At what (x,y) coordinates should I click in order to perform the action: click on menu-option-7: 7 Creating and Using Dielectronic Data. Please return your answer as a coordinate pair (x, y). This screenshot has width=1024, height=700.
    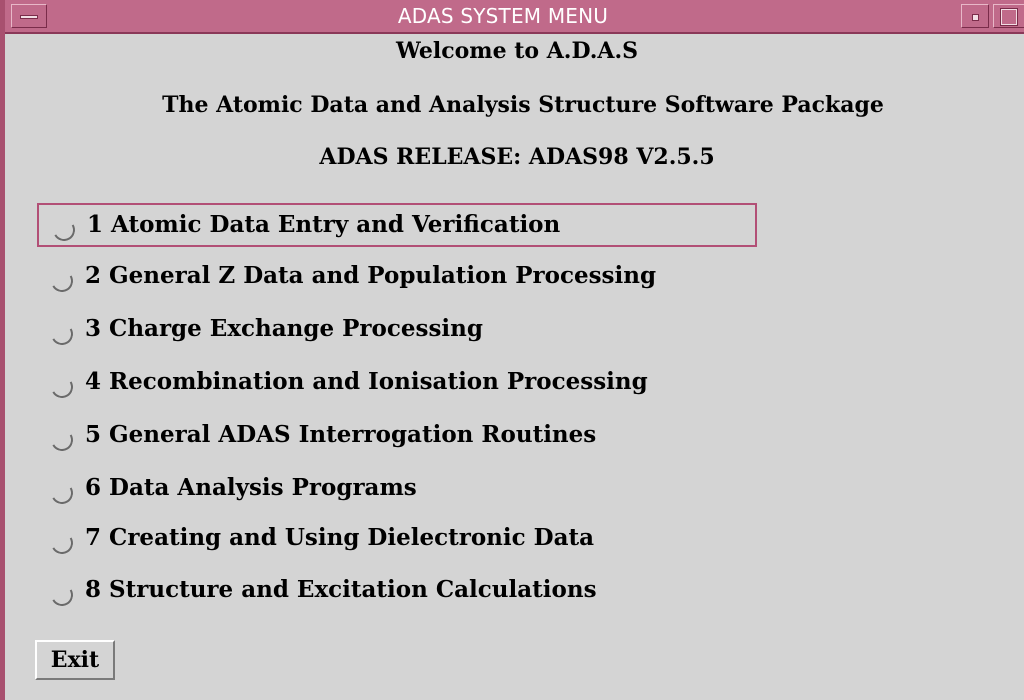
    Looking at the image, I should click on (397, 540).